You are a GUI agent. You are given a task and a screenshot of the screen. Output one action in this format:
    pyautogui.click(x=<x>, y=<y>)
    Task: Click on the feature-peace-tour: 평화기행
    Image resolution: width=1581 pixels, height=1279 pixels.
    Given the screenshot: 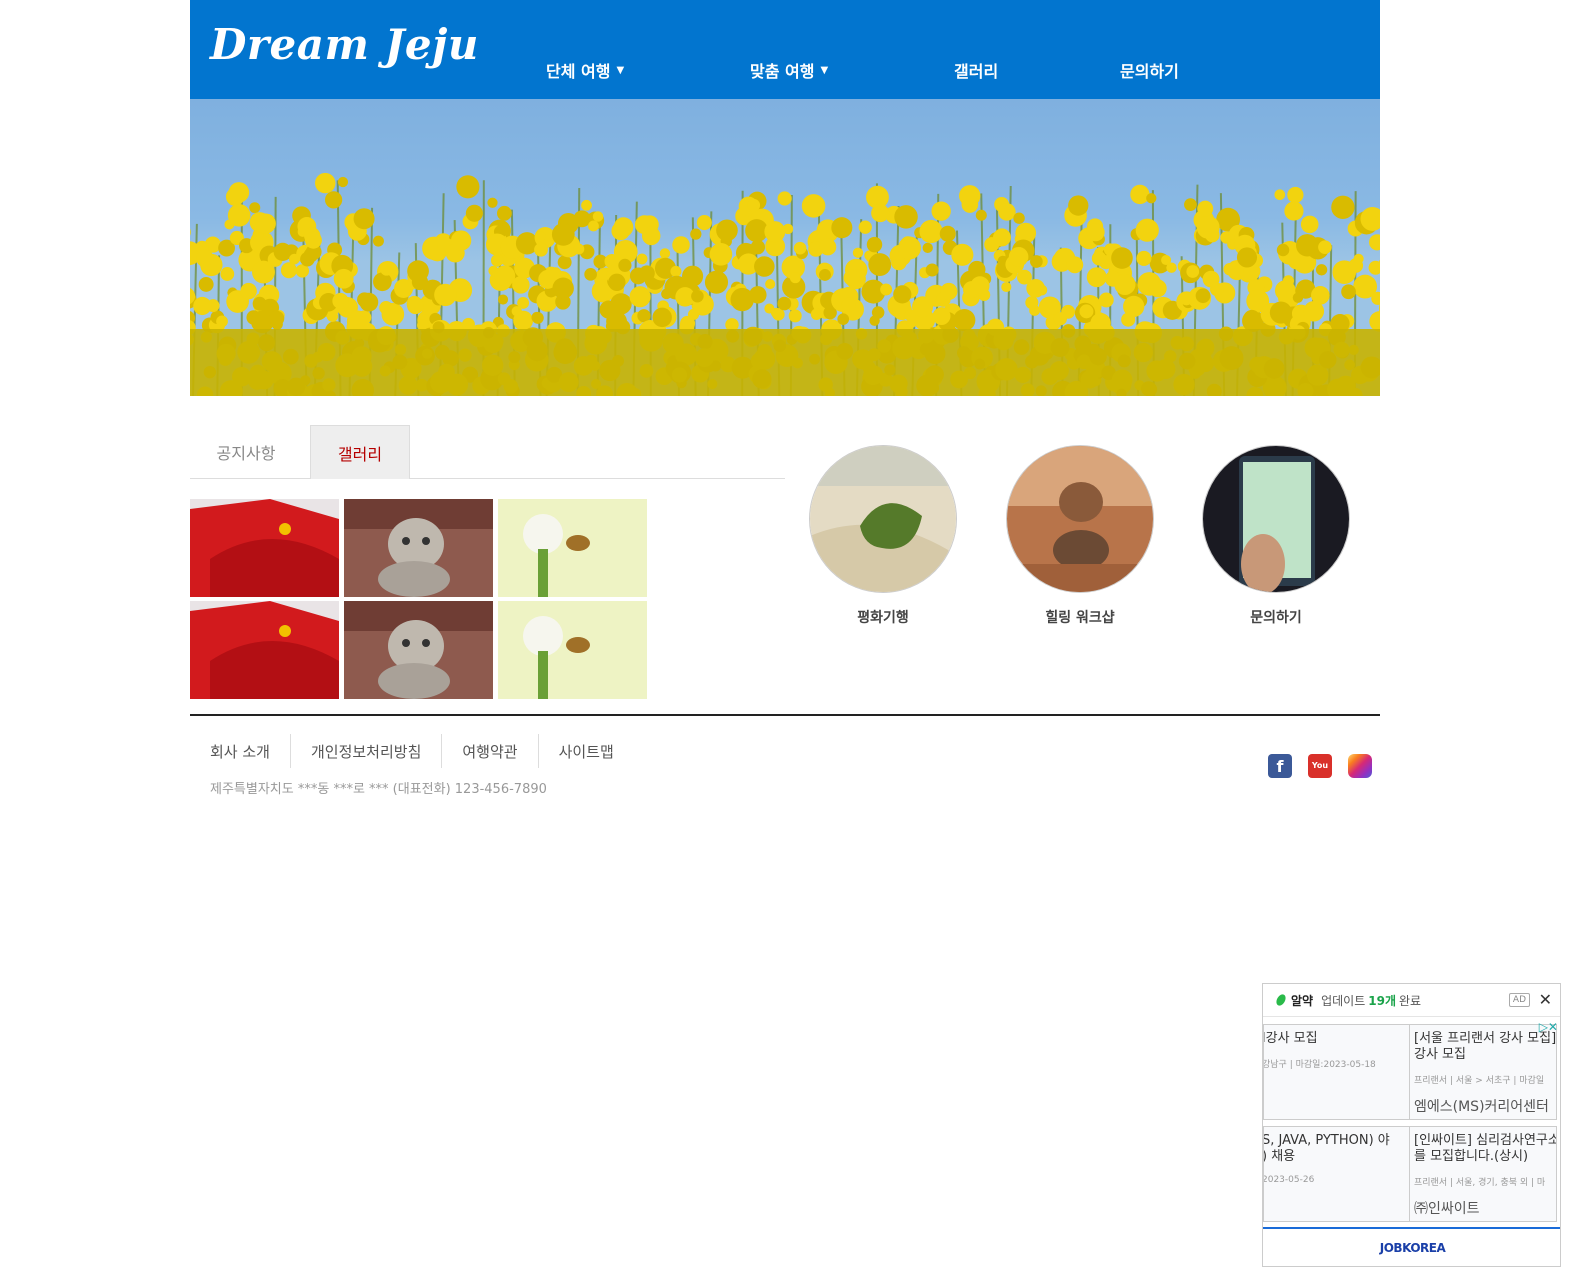 What is the action you would take?
    pyautogui.click(x=883, y=536)
    